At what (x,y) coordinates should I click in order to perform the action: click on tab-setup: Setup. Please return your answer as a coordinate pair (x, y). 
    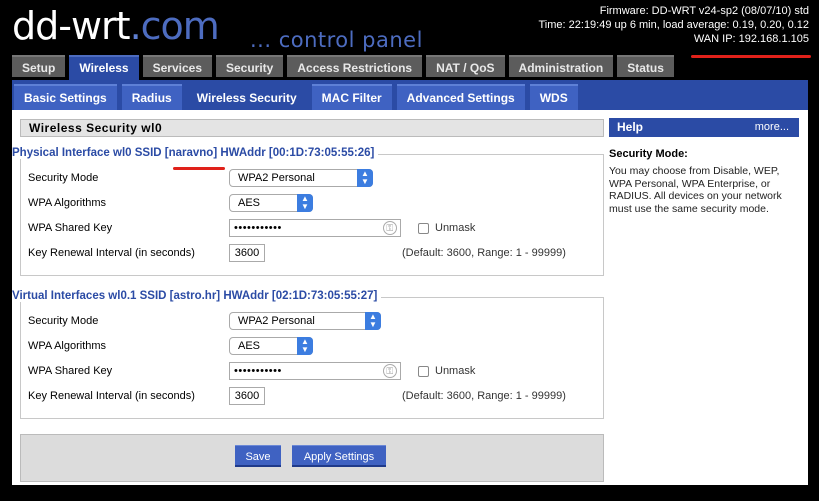
    Looking at the image, I should click on (39, 66).